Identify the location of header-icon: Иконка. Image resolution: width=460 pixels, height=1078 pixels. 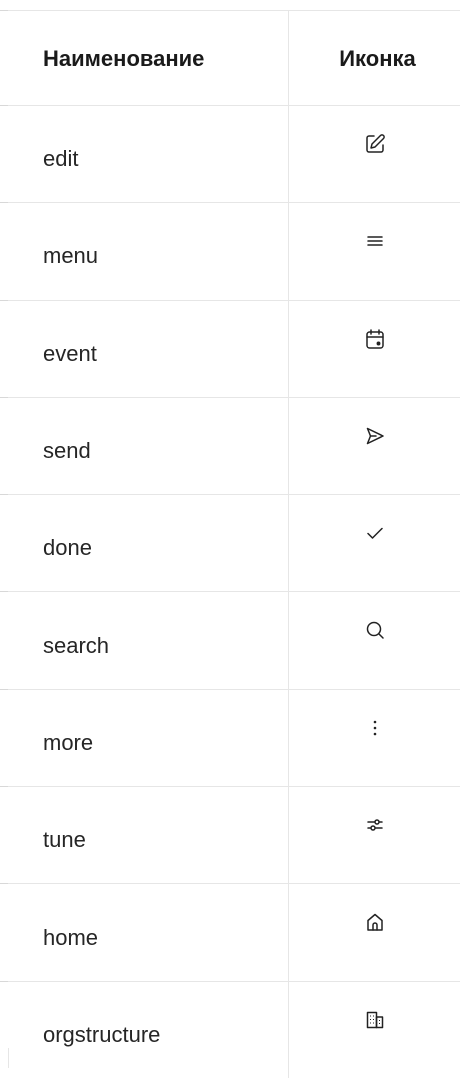
(377, 58).